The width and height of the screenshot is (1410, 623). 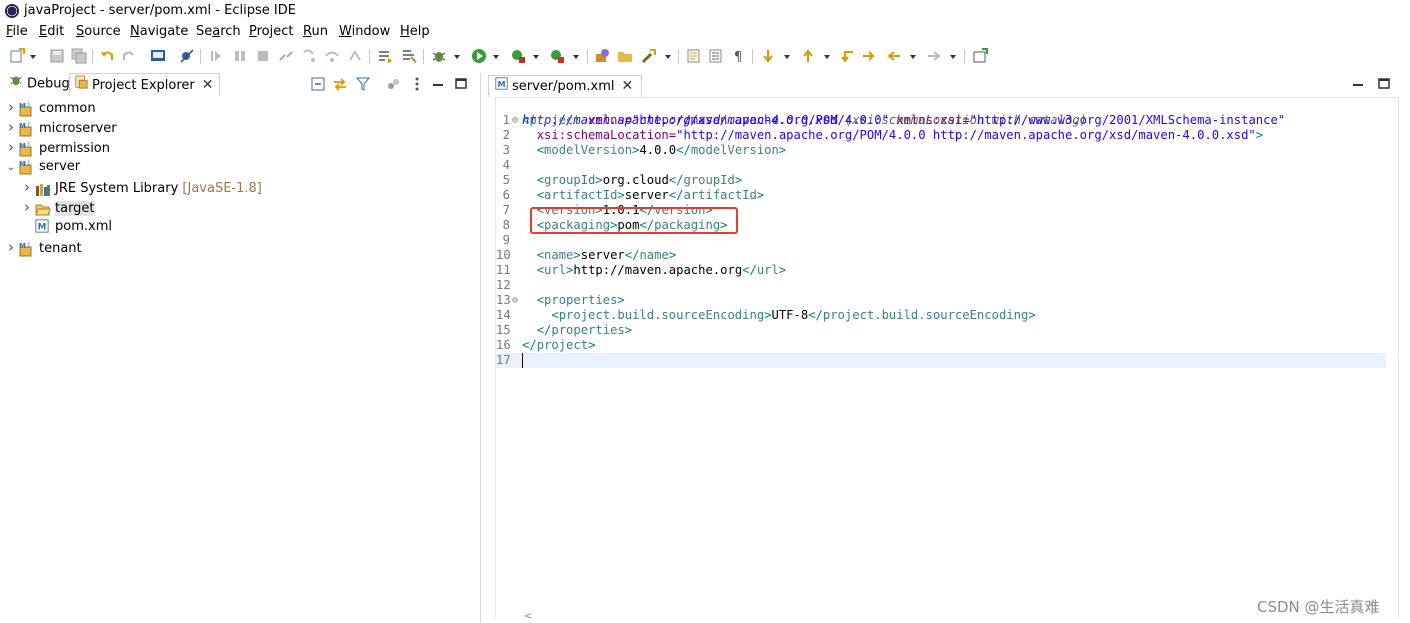 I want to click on debug-dropdown-icon, so click(x=457, y=57).